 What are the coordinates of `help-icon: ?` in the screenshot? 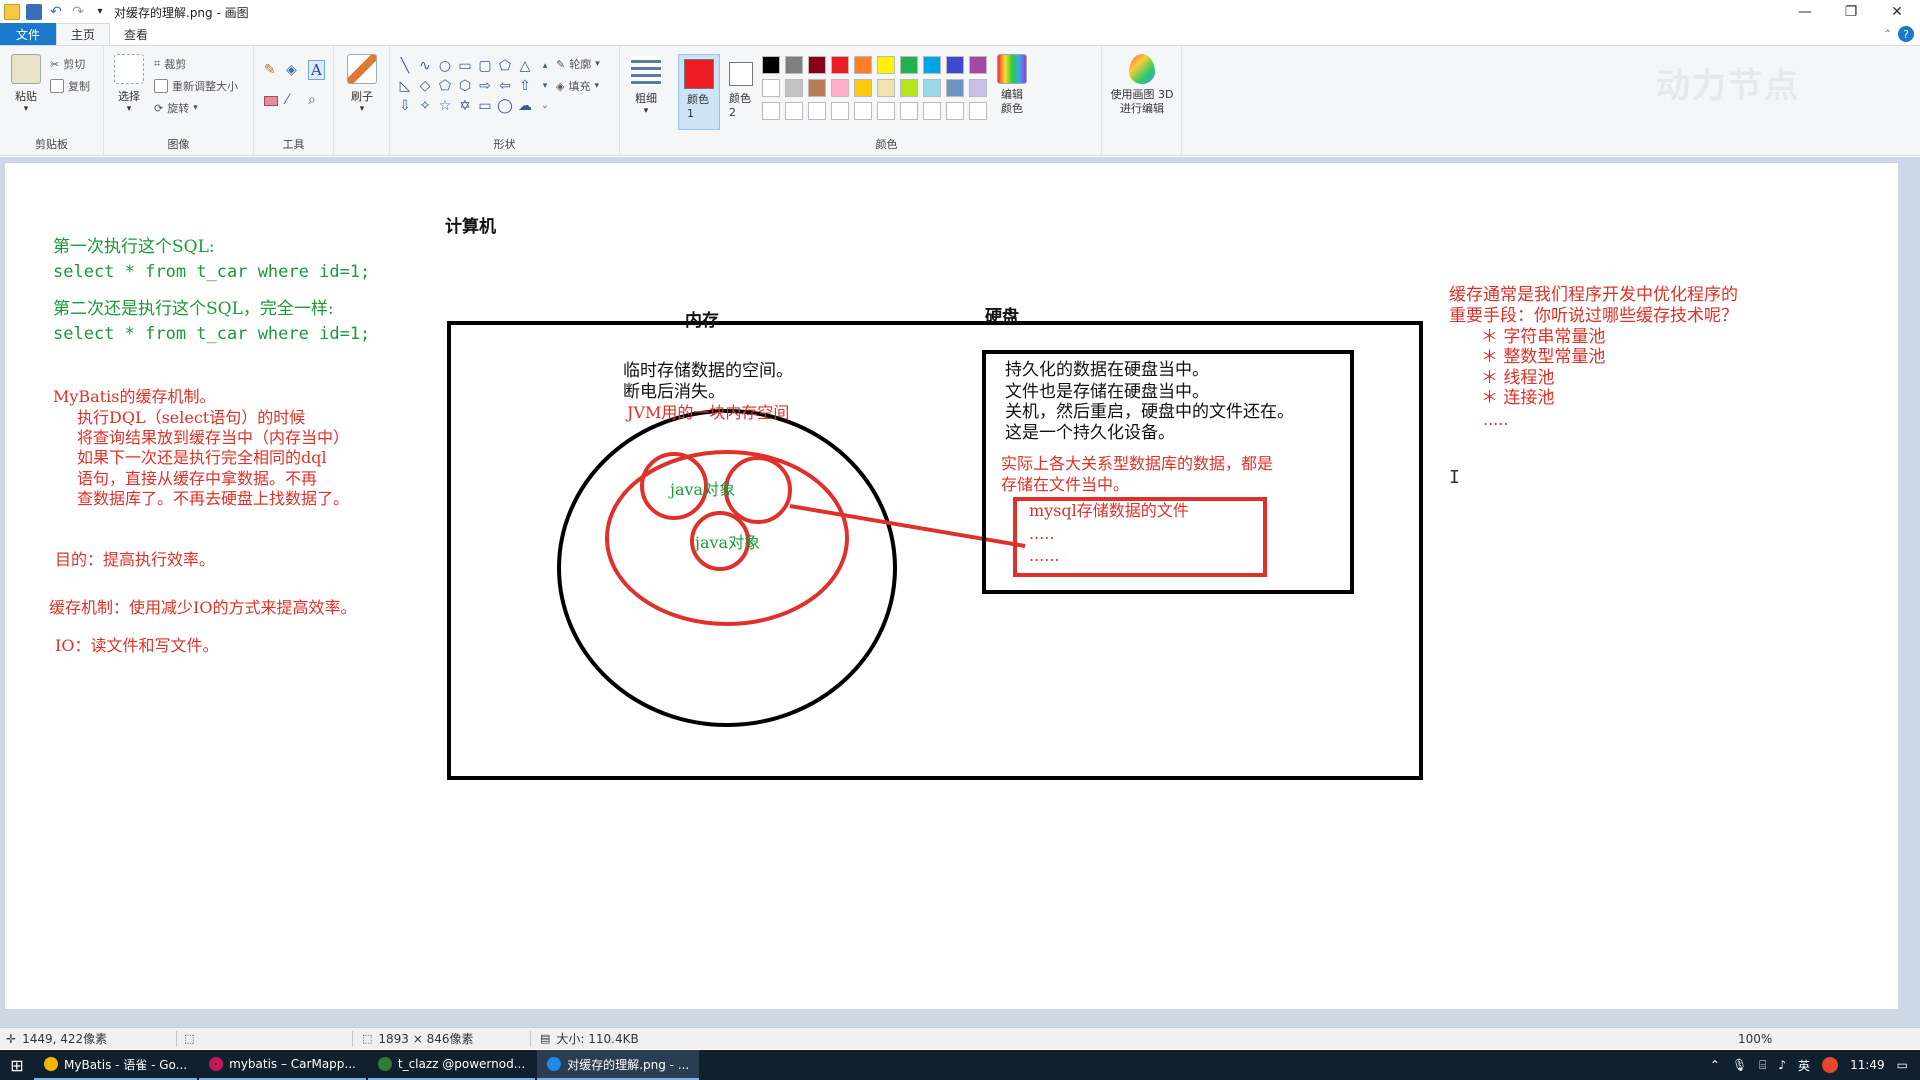 It's located at (1906, 34).